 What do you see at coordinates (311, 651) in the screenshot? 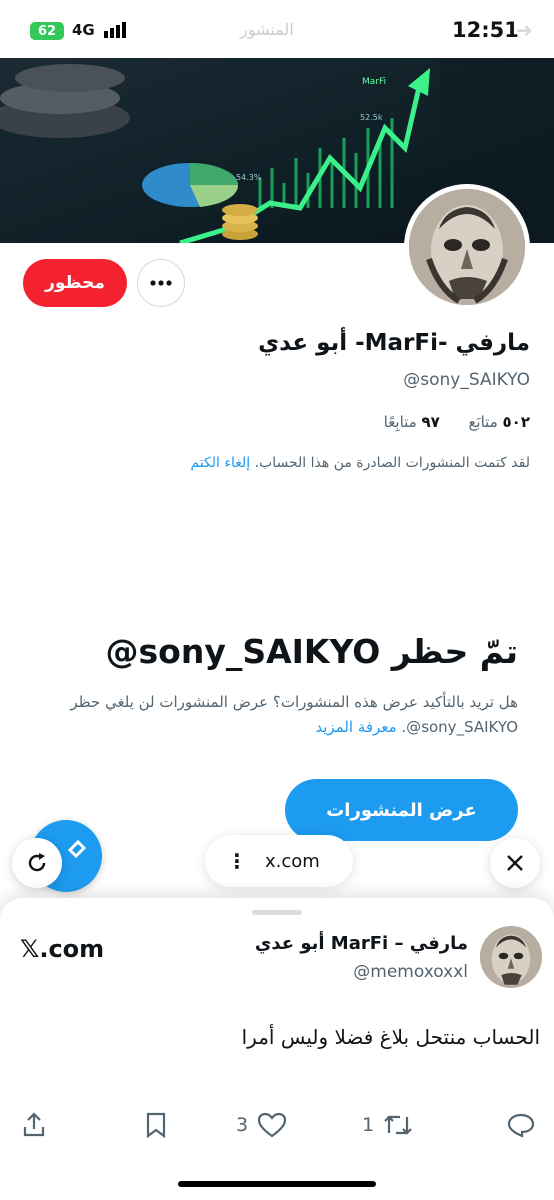
I see `blocked-title: تمّ حظر sony_SAIKYO@` at bounding box center [311, 651].